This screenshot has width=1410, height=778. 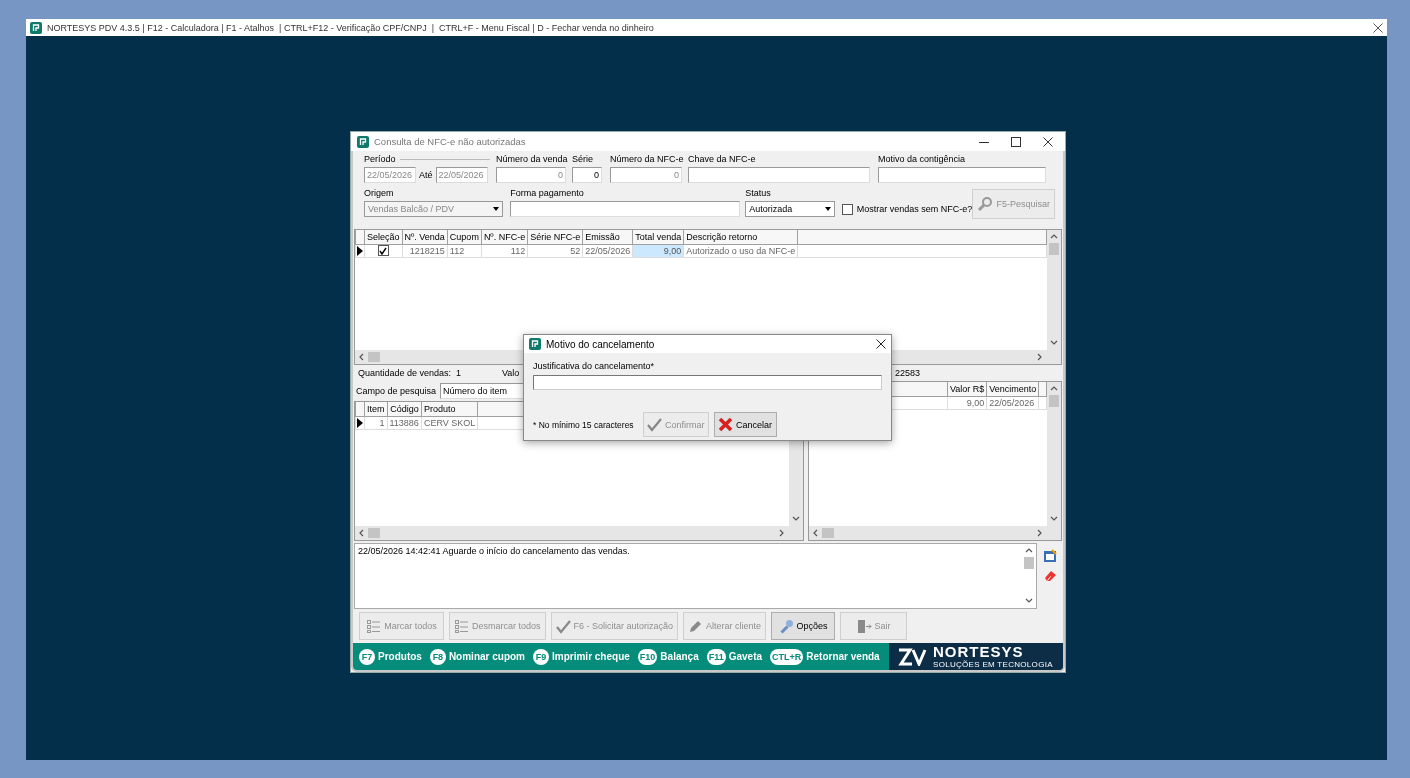 What do you see at coordinates (367, 656) in the screenshot?
I see `key-badge: F7` at bounding box center [367, 656].